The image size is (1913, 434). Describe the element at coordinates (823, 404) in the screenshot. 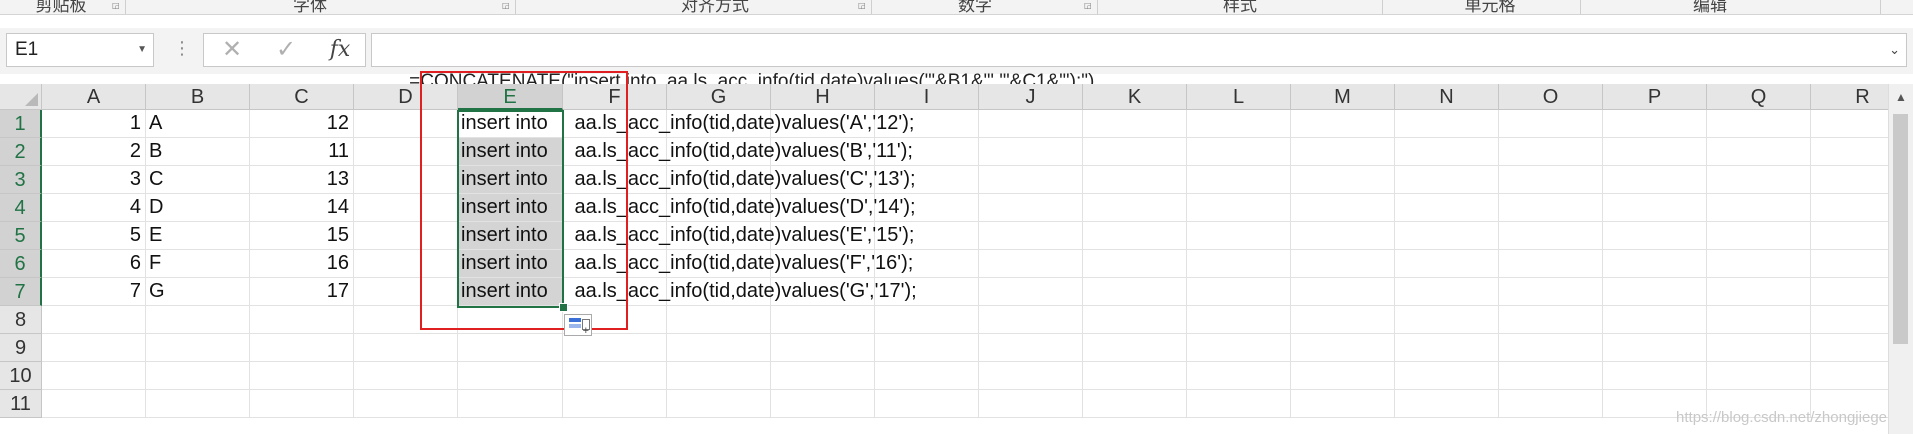

I see `cell-h11` at that location.